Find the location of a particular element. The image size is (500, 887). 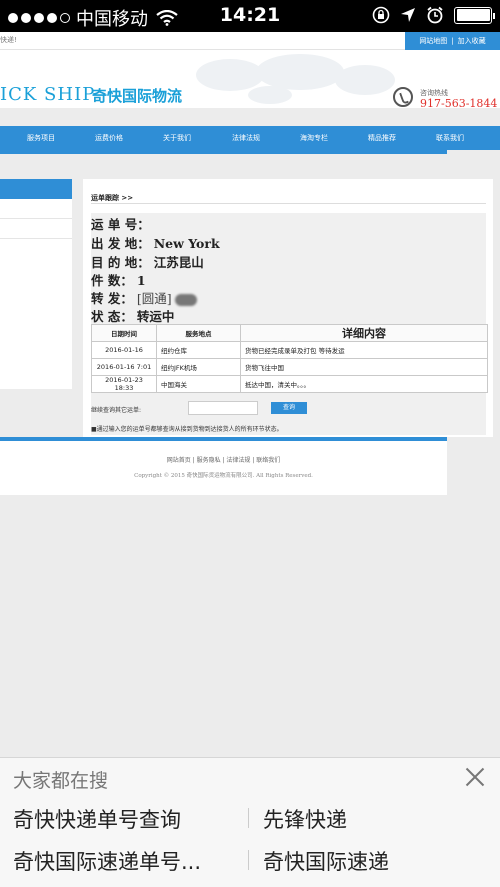

table-row: 2016-01-23 18:33 中国海关 抵达中国，清关中。。。 is located at coordinates (289, 384).